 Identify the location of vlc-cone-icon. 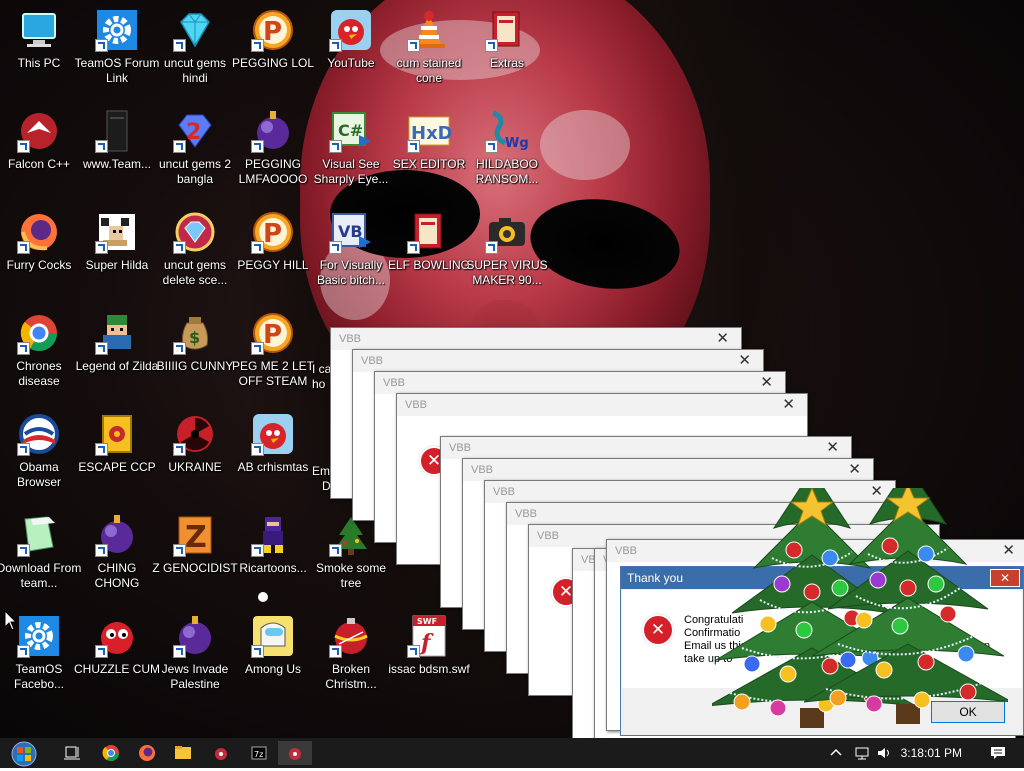
(429, 30).